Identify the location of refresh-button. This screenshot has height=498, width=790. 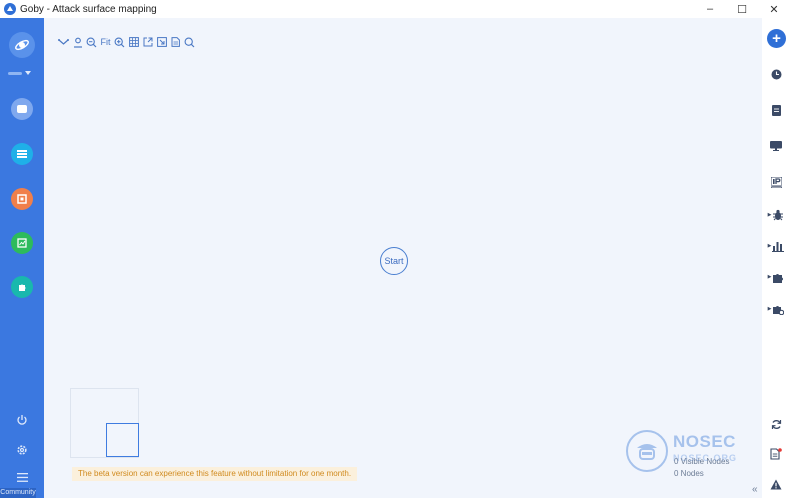
(776, 424).